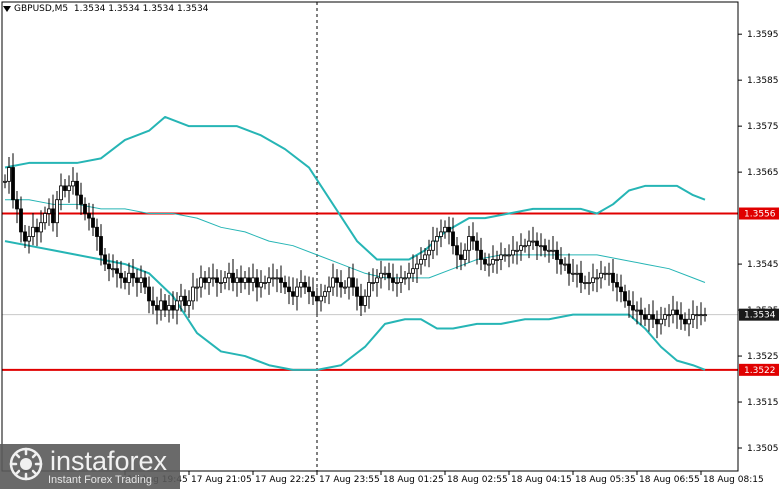 Image resolution: width=781 pixels, height=493 pixels. Describe the element at coordinates (763, 173) in the screenshot. I see `y-tick-label: 1.3565` at that location.